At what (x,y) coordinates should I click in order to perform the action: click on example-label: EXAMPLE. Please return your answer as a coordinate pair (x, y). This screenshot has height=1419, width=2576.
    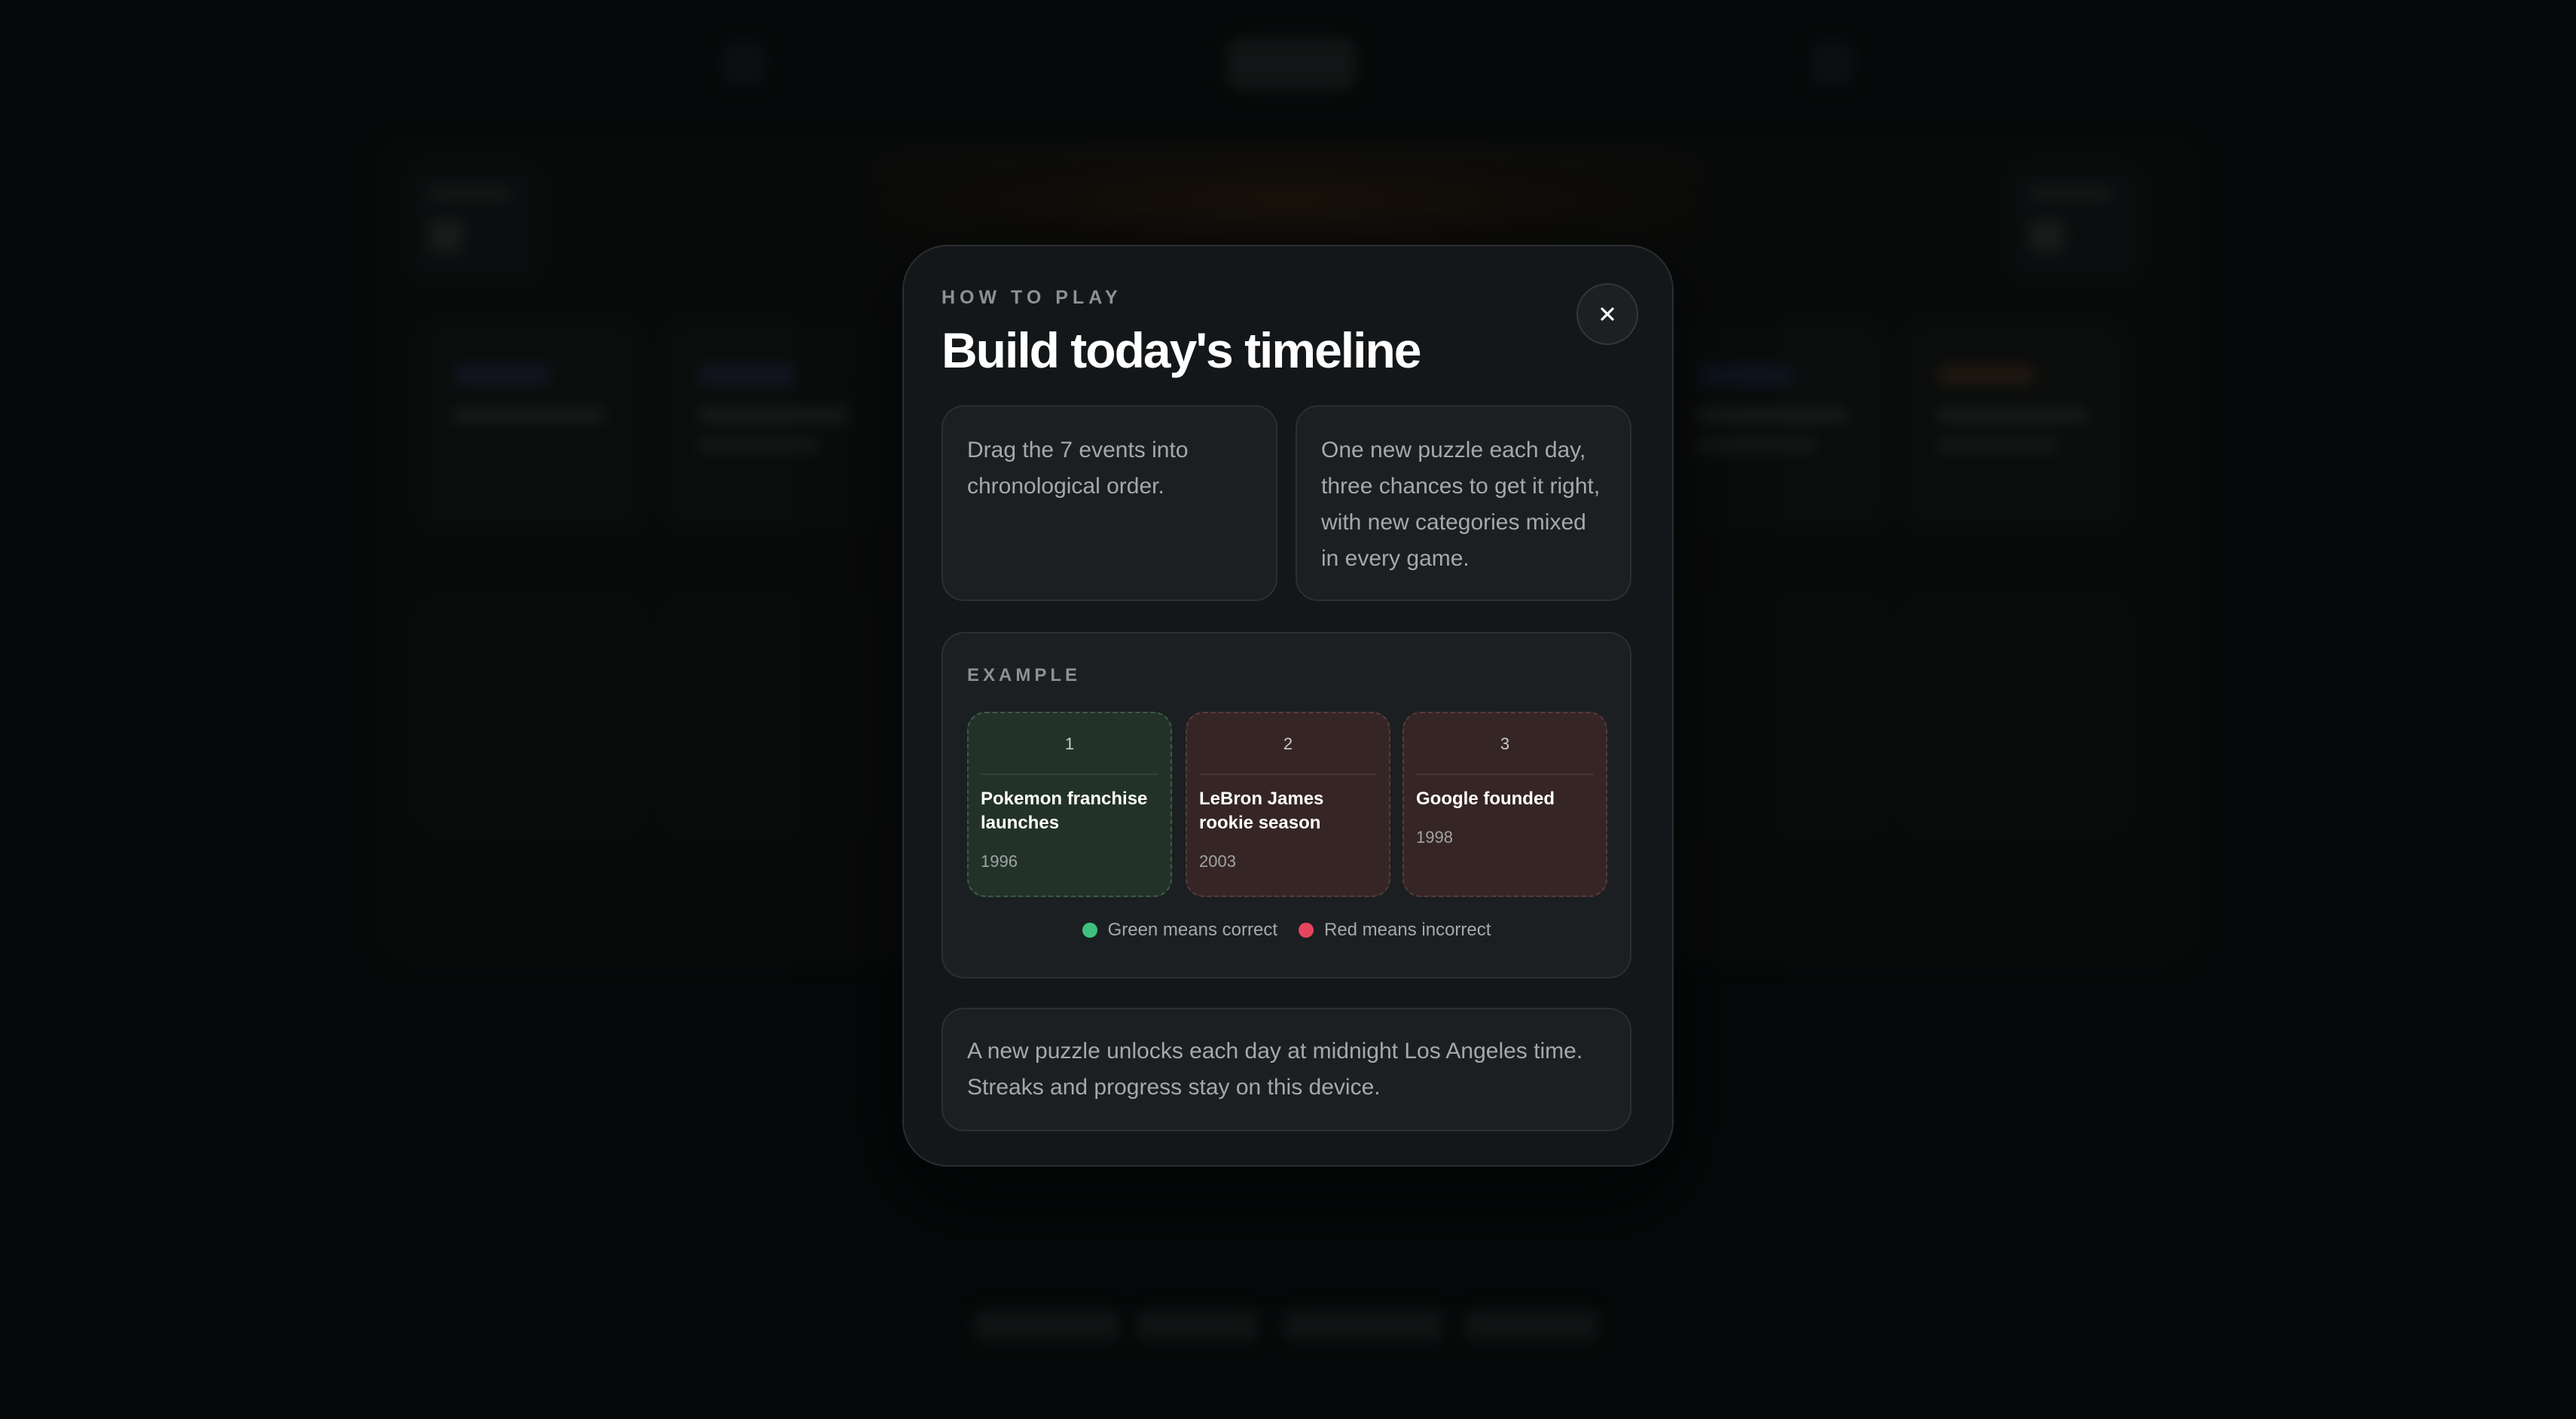
    Looking at the image, I should click on (1025, 675).